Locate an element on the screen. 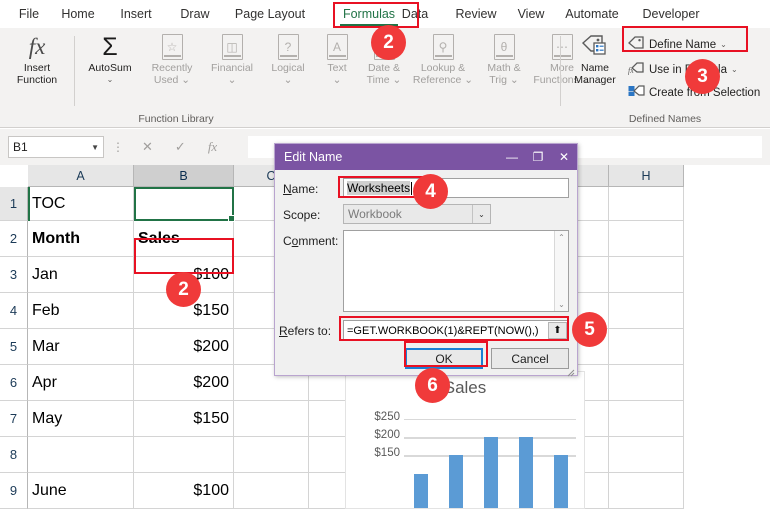 This screenshot has width=770, height=509. ok-label: OK is located at coordinates (444, 358).